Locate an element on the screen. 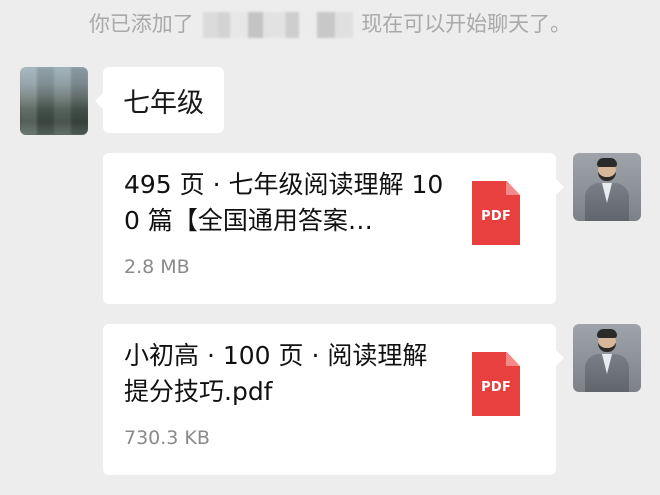 The height and width of the screenshot is (495, 660). contact-avatar is located at coordinates (54, 101).